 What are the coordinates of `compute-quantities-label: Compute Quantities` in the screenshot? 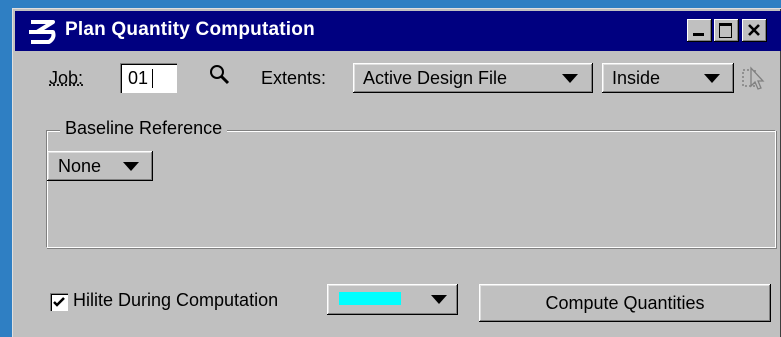 It's located at (625, 303).